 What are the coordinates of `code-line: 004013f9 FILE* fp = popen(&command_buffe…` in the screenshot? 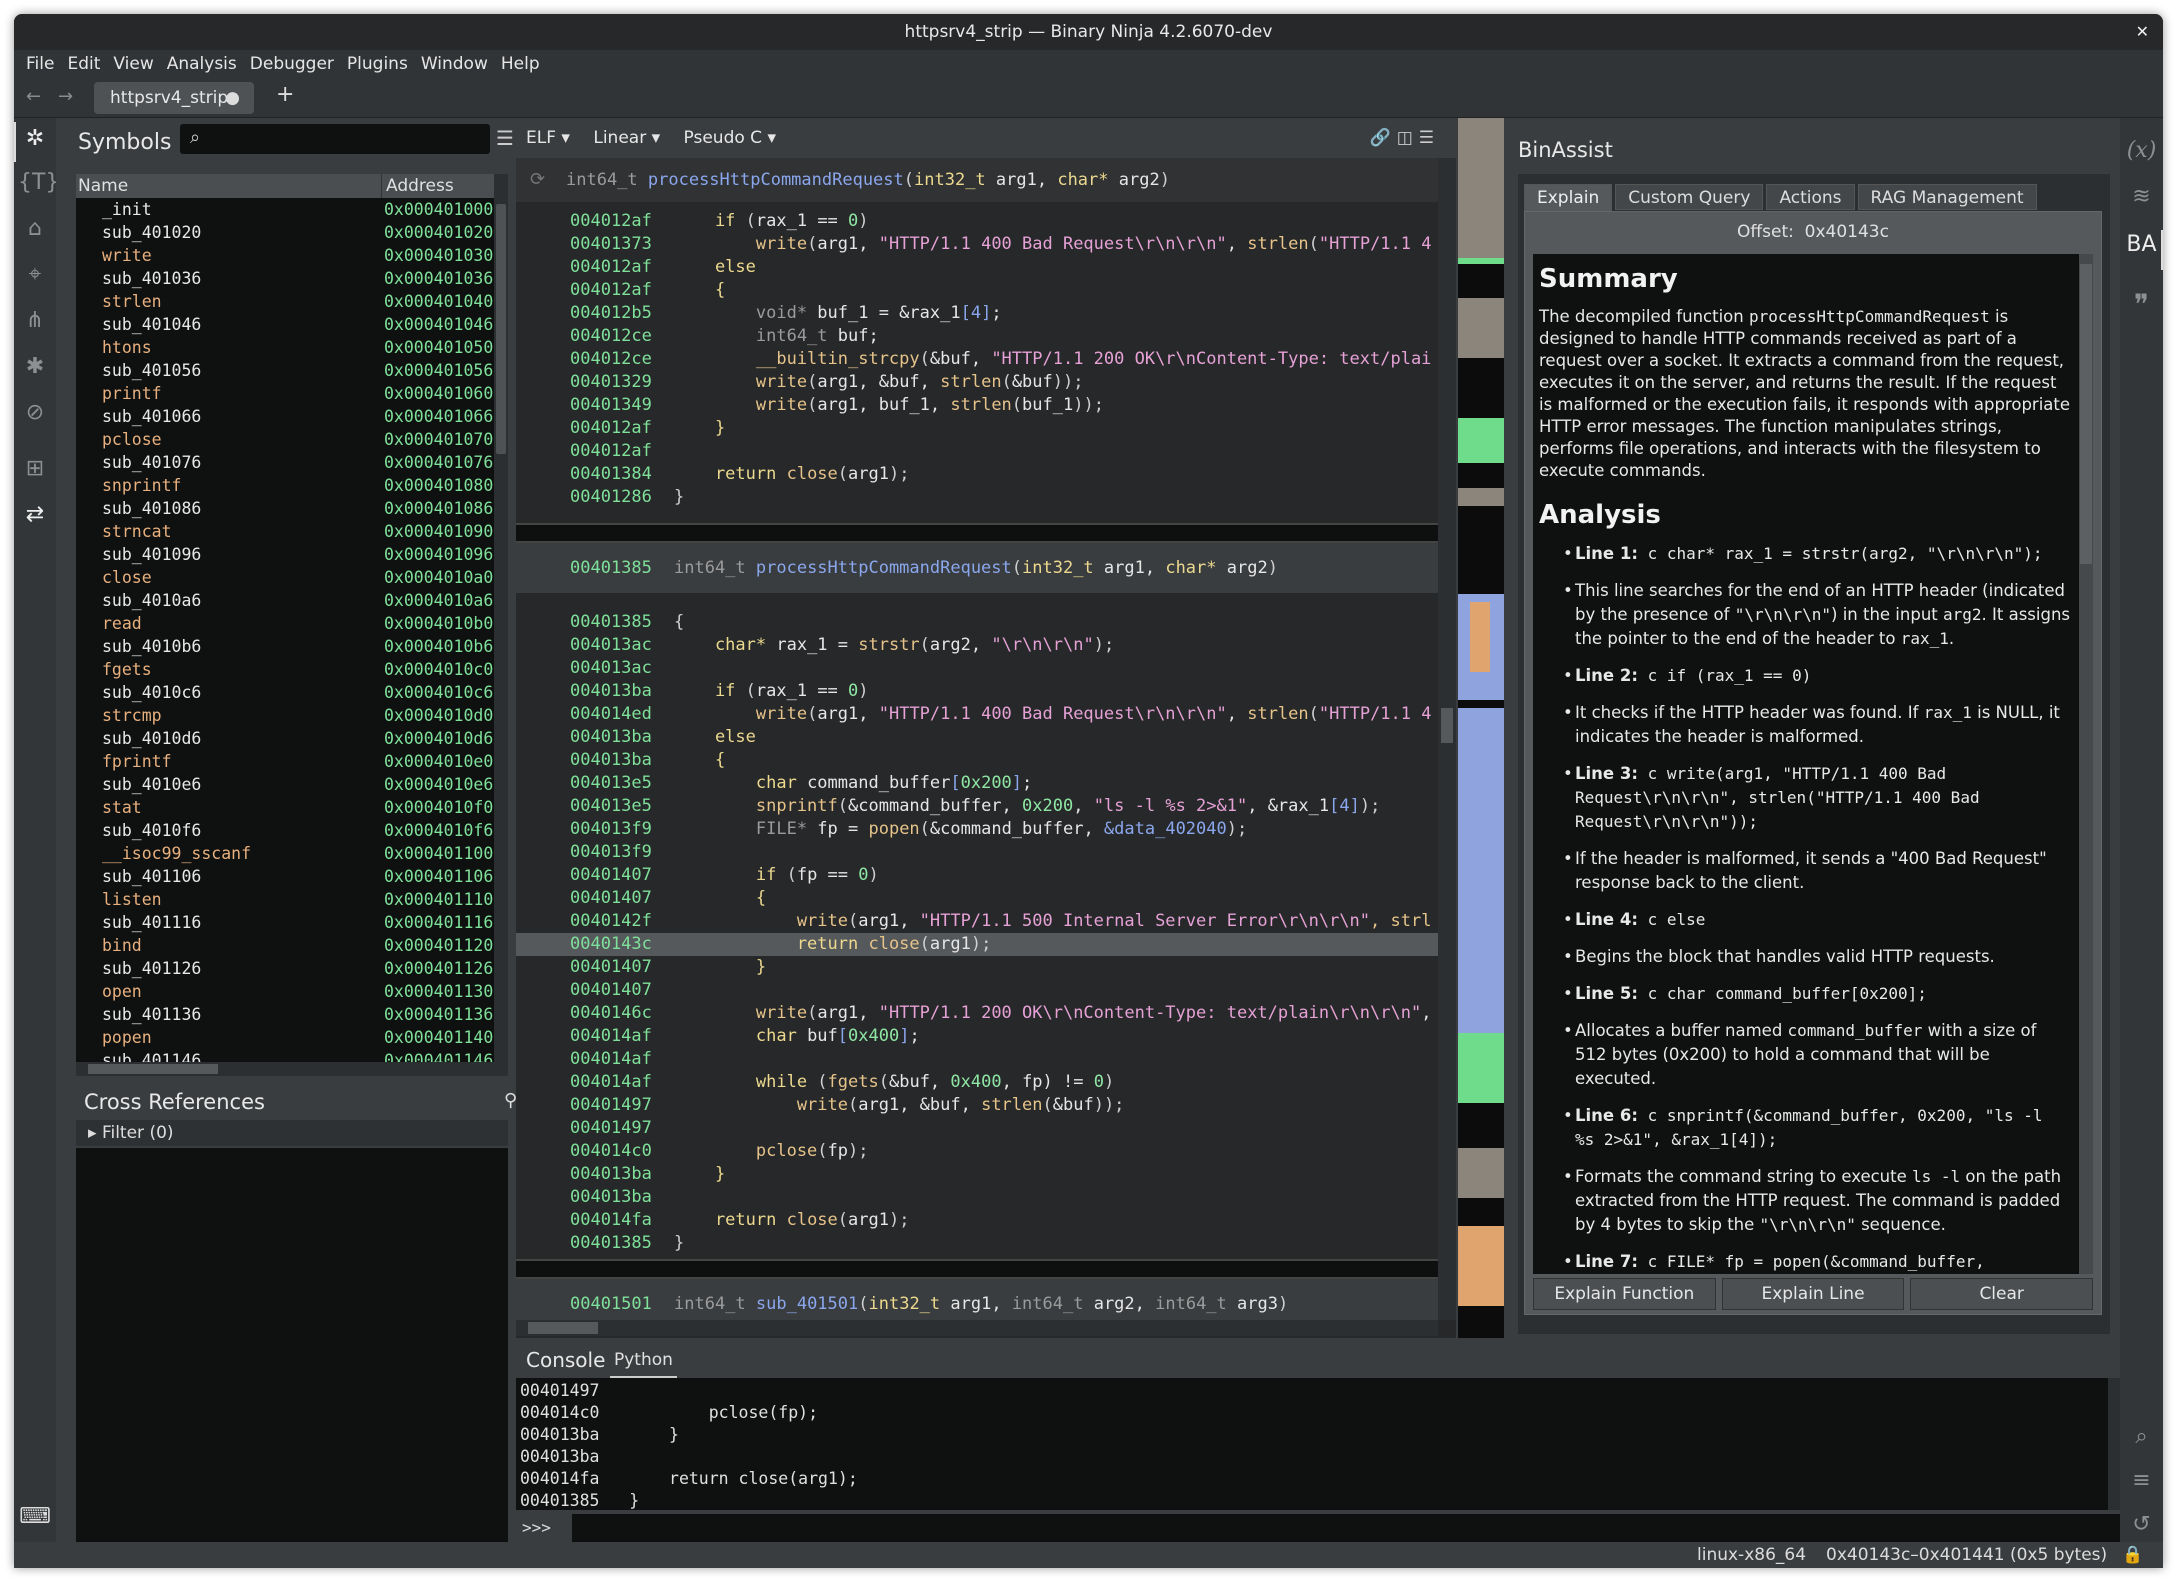 It's located at (977, 829).